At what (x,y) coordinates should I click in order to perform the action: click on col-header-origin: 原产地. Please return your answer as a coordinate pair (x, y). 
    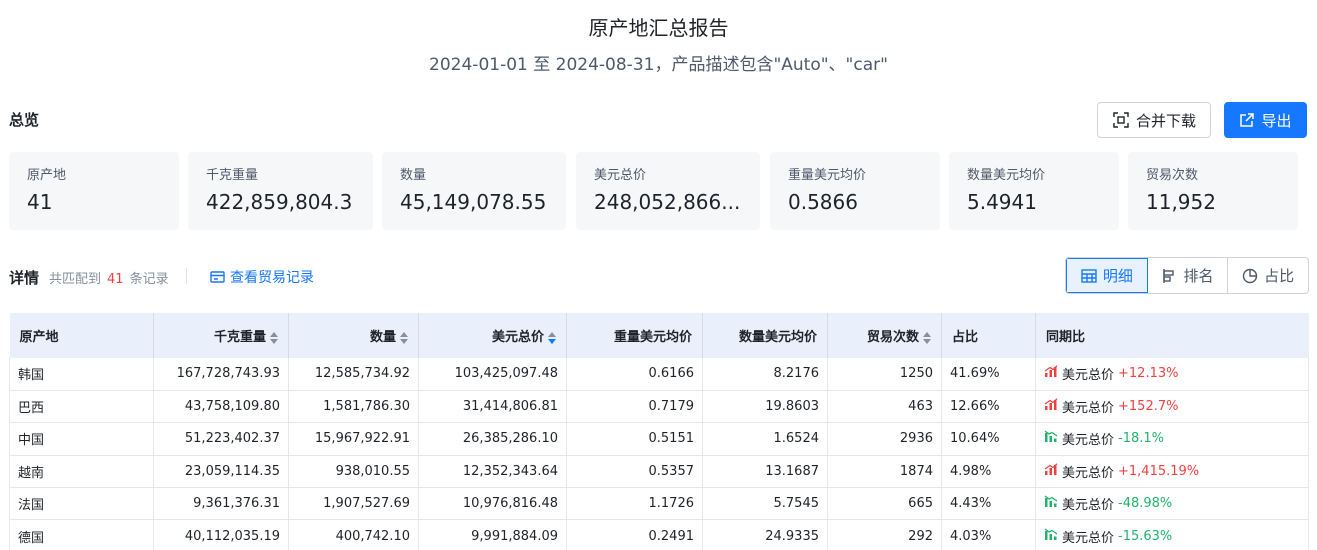
    Looking at the image, I should click on (81, 335).